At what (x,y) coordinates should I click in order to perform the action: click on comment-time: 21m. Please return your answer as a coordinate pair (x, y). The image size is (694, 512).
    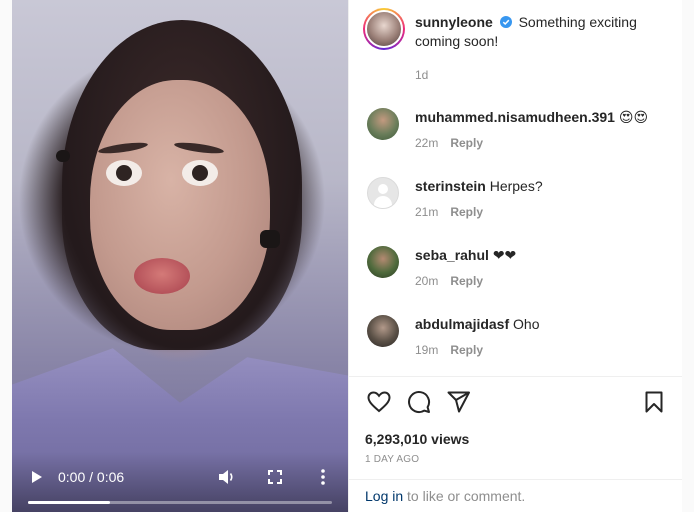
    Looking at the image, I should click on (426, 212).